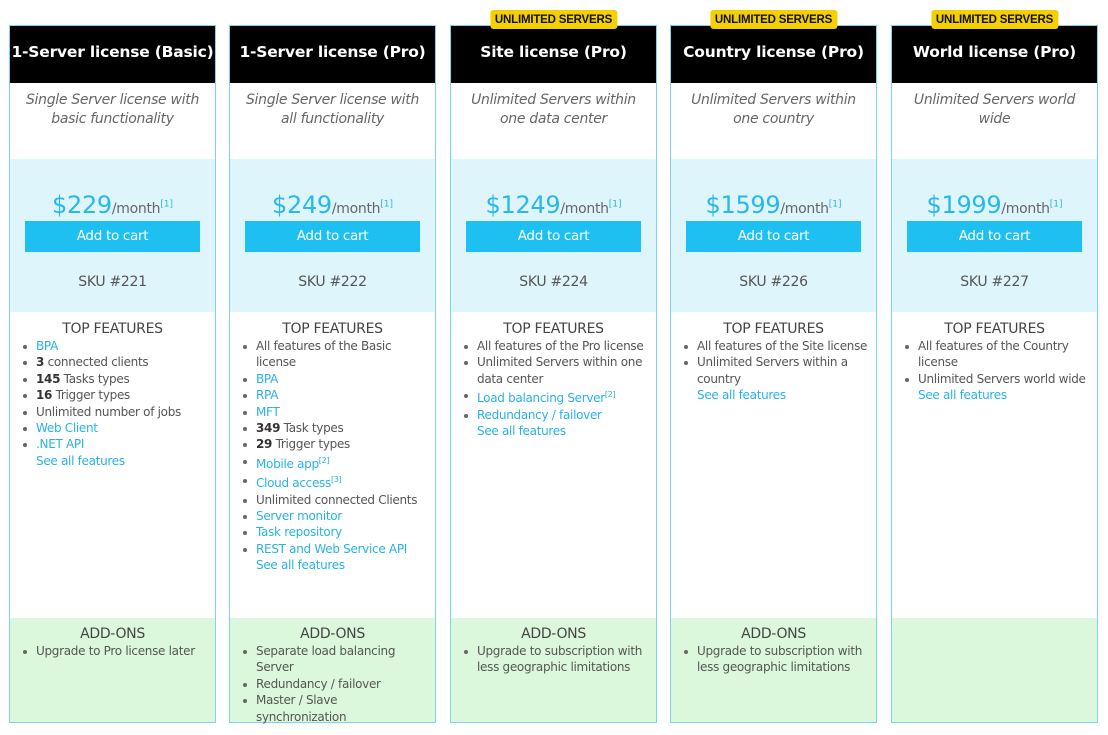 Image resolution: width=1108 pixels, height=735 pixels. I want to click on feature-link: Cloud access, so click(293, 483).